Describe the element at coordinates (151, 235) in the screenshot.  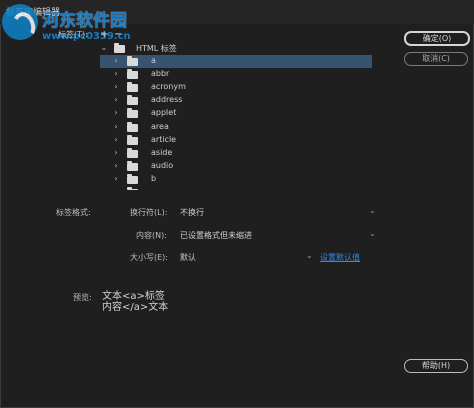
I see `contents-label: 内容(N):` at that location.